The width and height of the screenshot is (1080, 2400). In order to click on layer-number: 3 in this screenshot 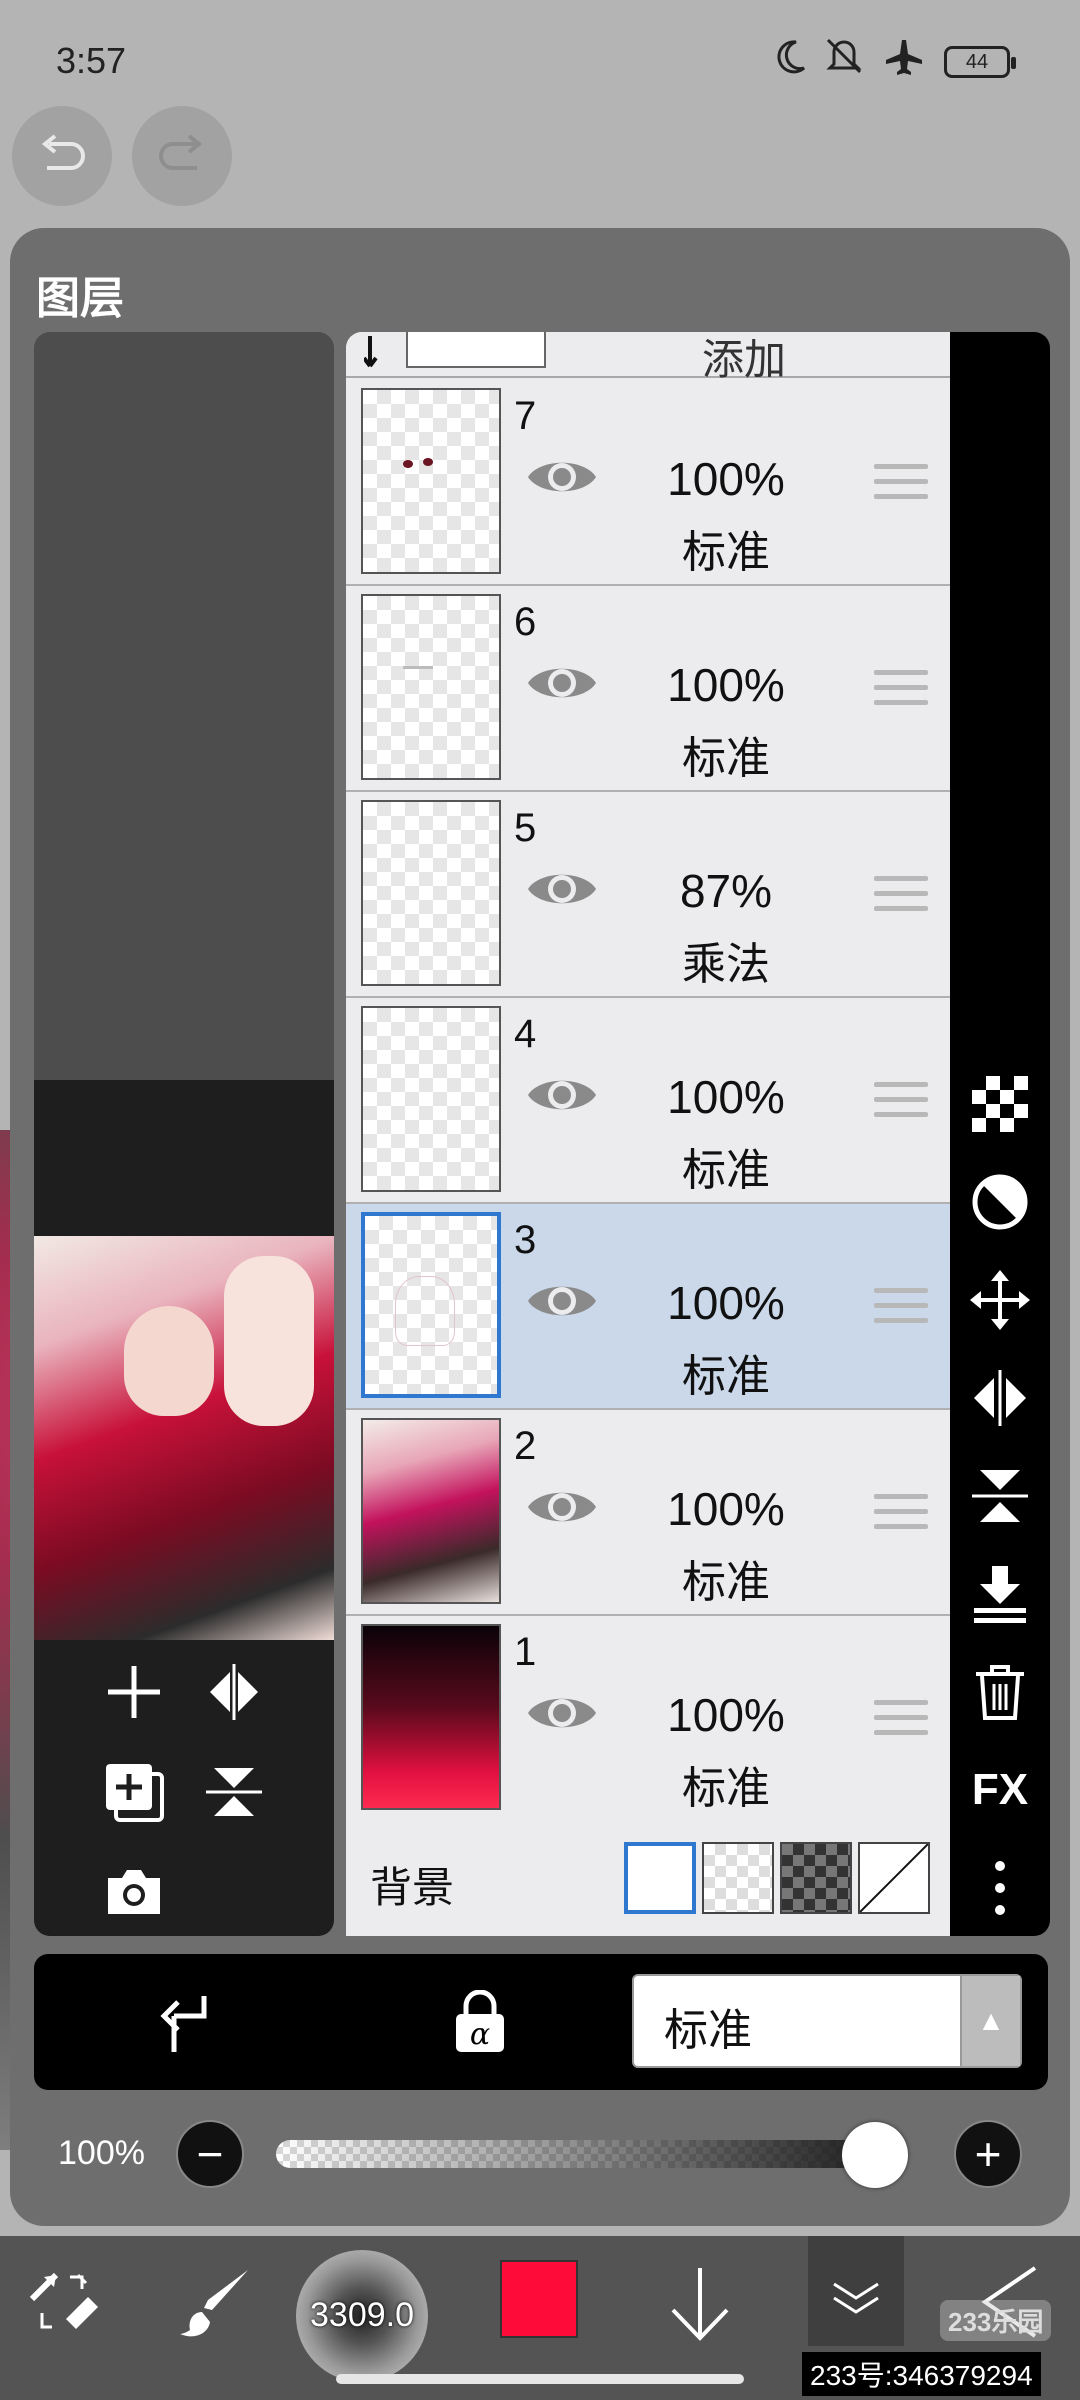, I will do `click(525, 1240)`.